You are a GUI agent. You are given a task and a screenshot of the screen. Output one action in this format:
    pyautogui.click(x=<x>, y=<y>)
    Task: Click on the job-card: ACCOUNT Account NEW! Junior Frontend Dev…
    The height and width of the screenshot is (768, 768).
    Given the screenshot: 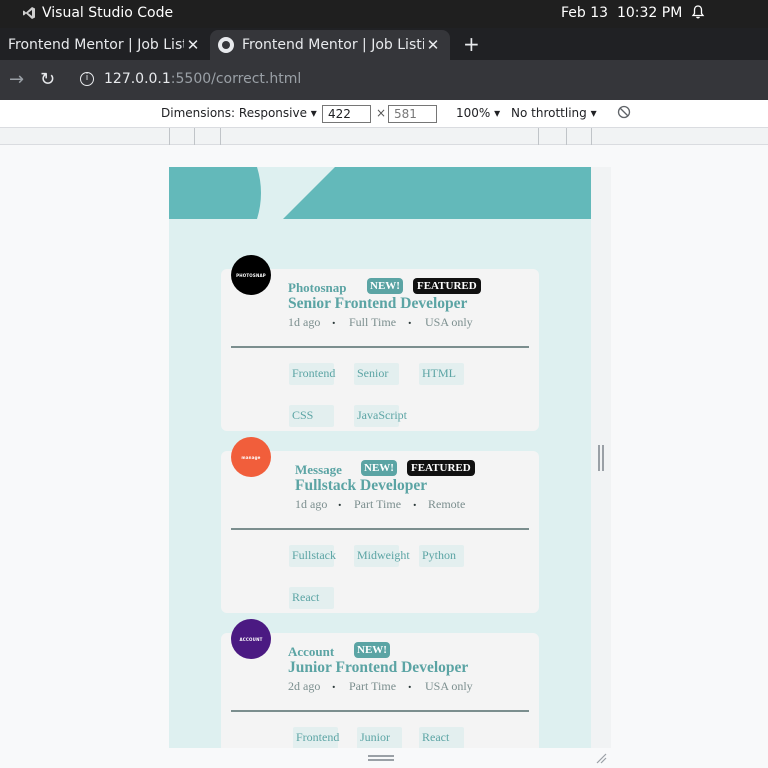 What is the action you would take?
    pyautogui.click(x=380, y=683)
    